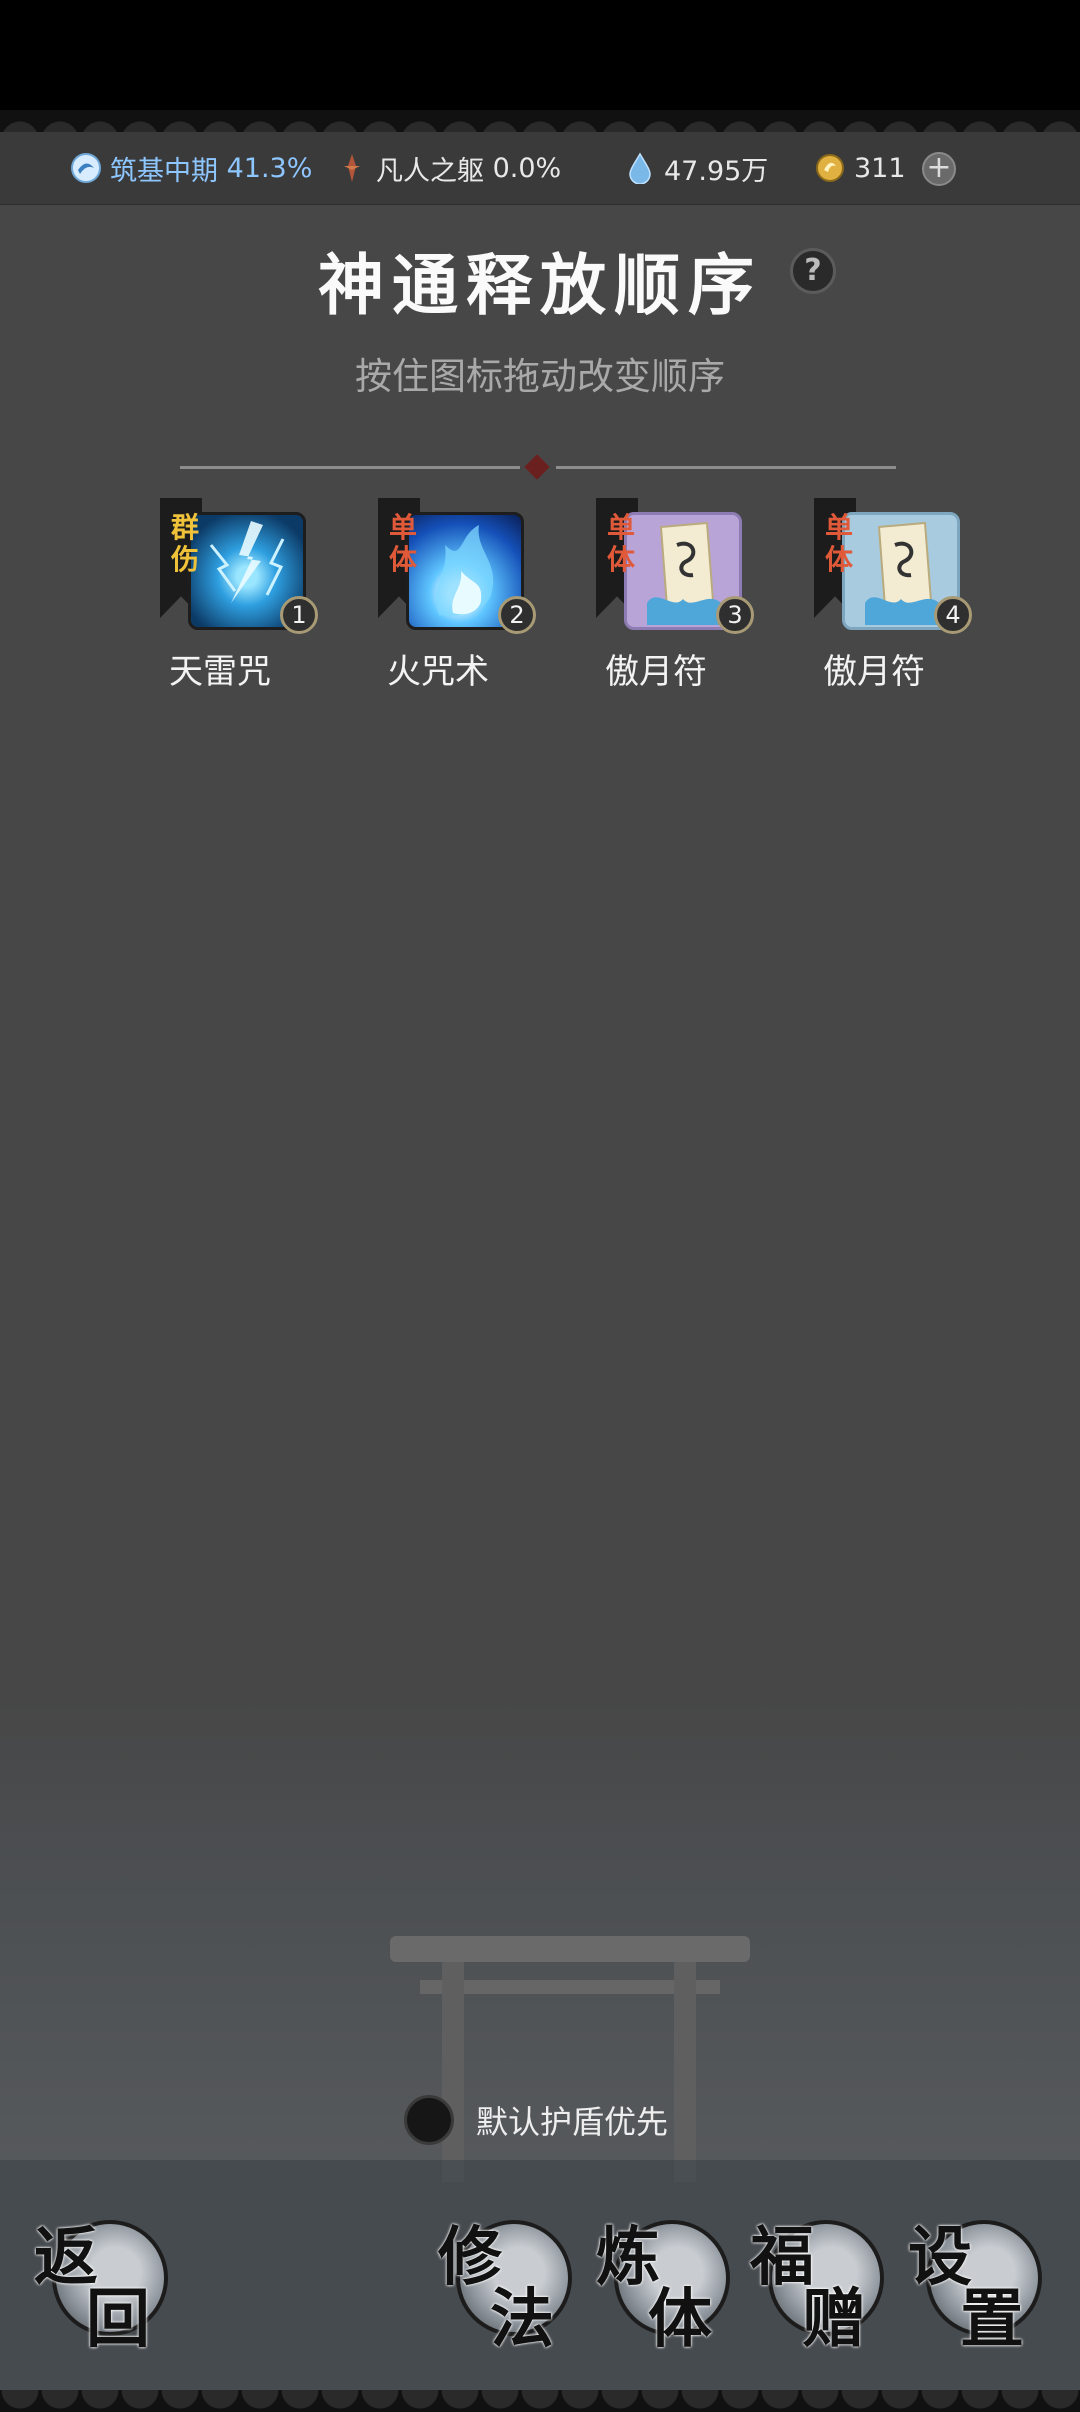 The image size is (1080, 2412). Describe the element at coordinates (527, 168) in the screenshot. I see `body-progress: 0.0%` at that location.